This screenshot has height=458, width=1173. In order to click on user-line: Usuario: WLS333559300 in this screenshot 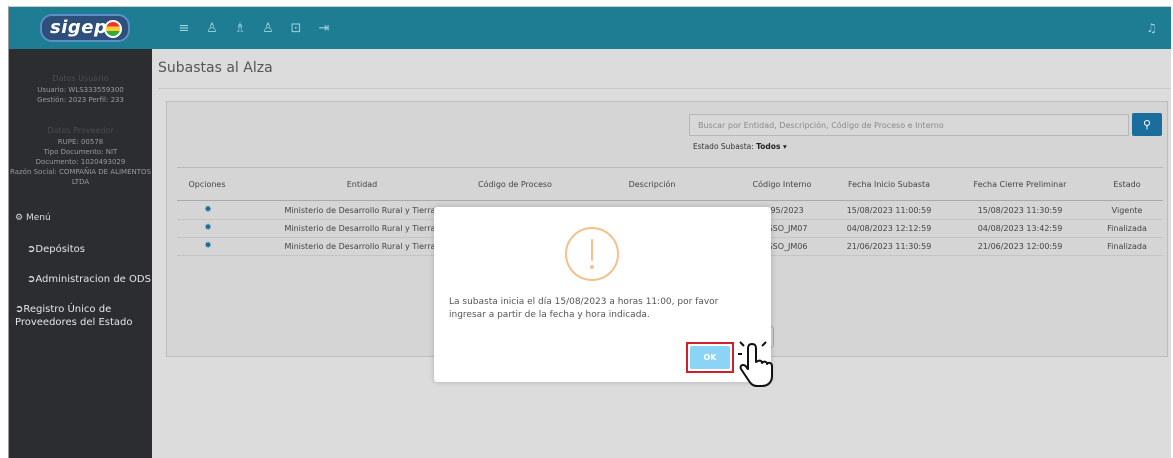, I will do `click(80, 90)`.